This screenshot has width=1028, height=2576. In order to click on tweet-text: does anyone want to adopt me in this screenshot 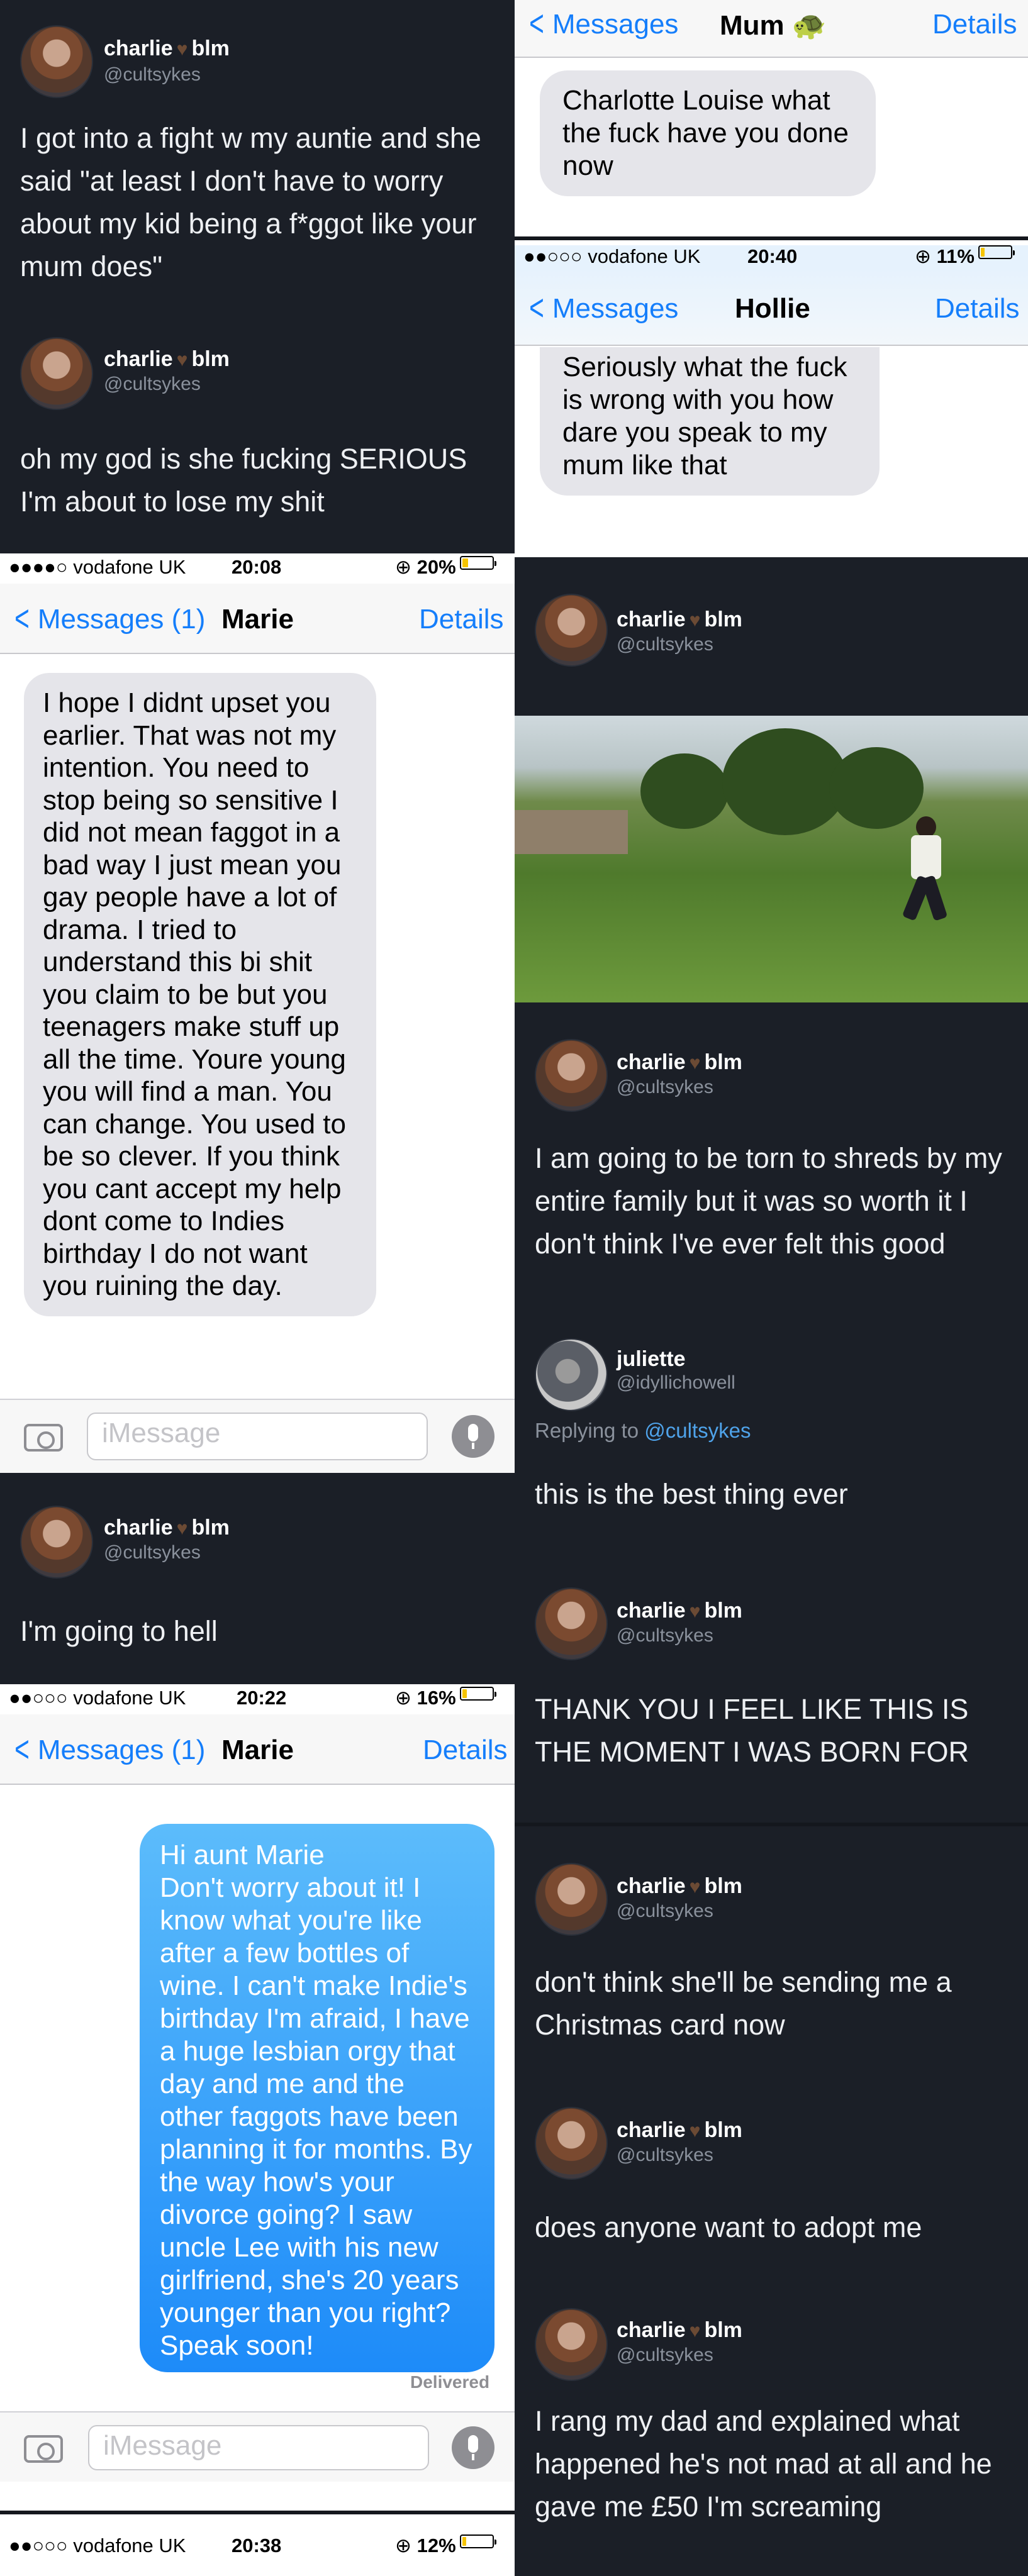, I will do `click(728, 2227)`.